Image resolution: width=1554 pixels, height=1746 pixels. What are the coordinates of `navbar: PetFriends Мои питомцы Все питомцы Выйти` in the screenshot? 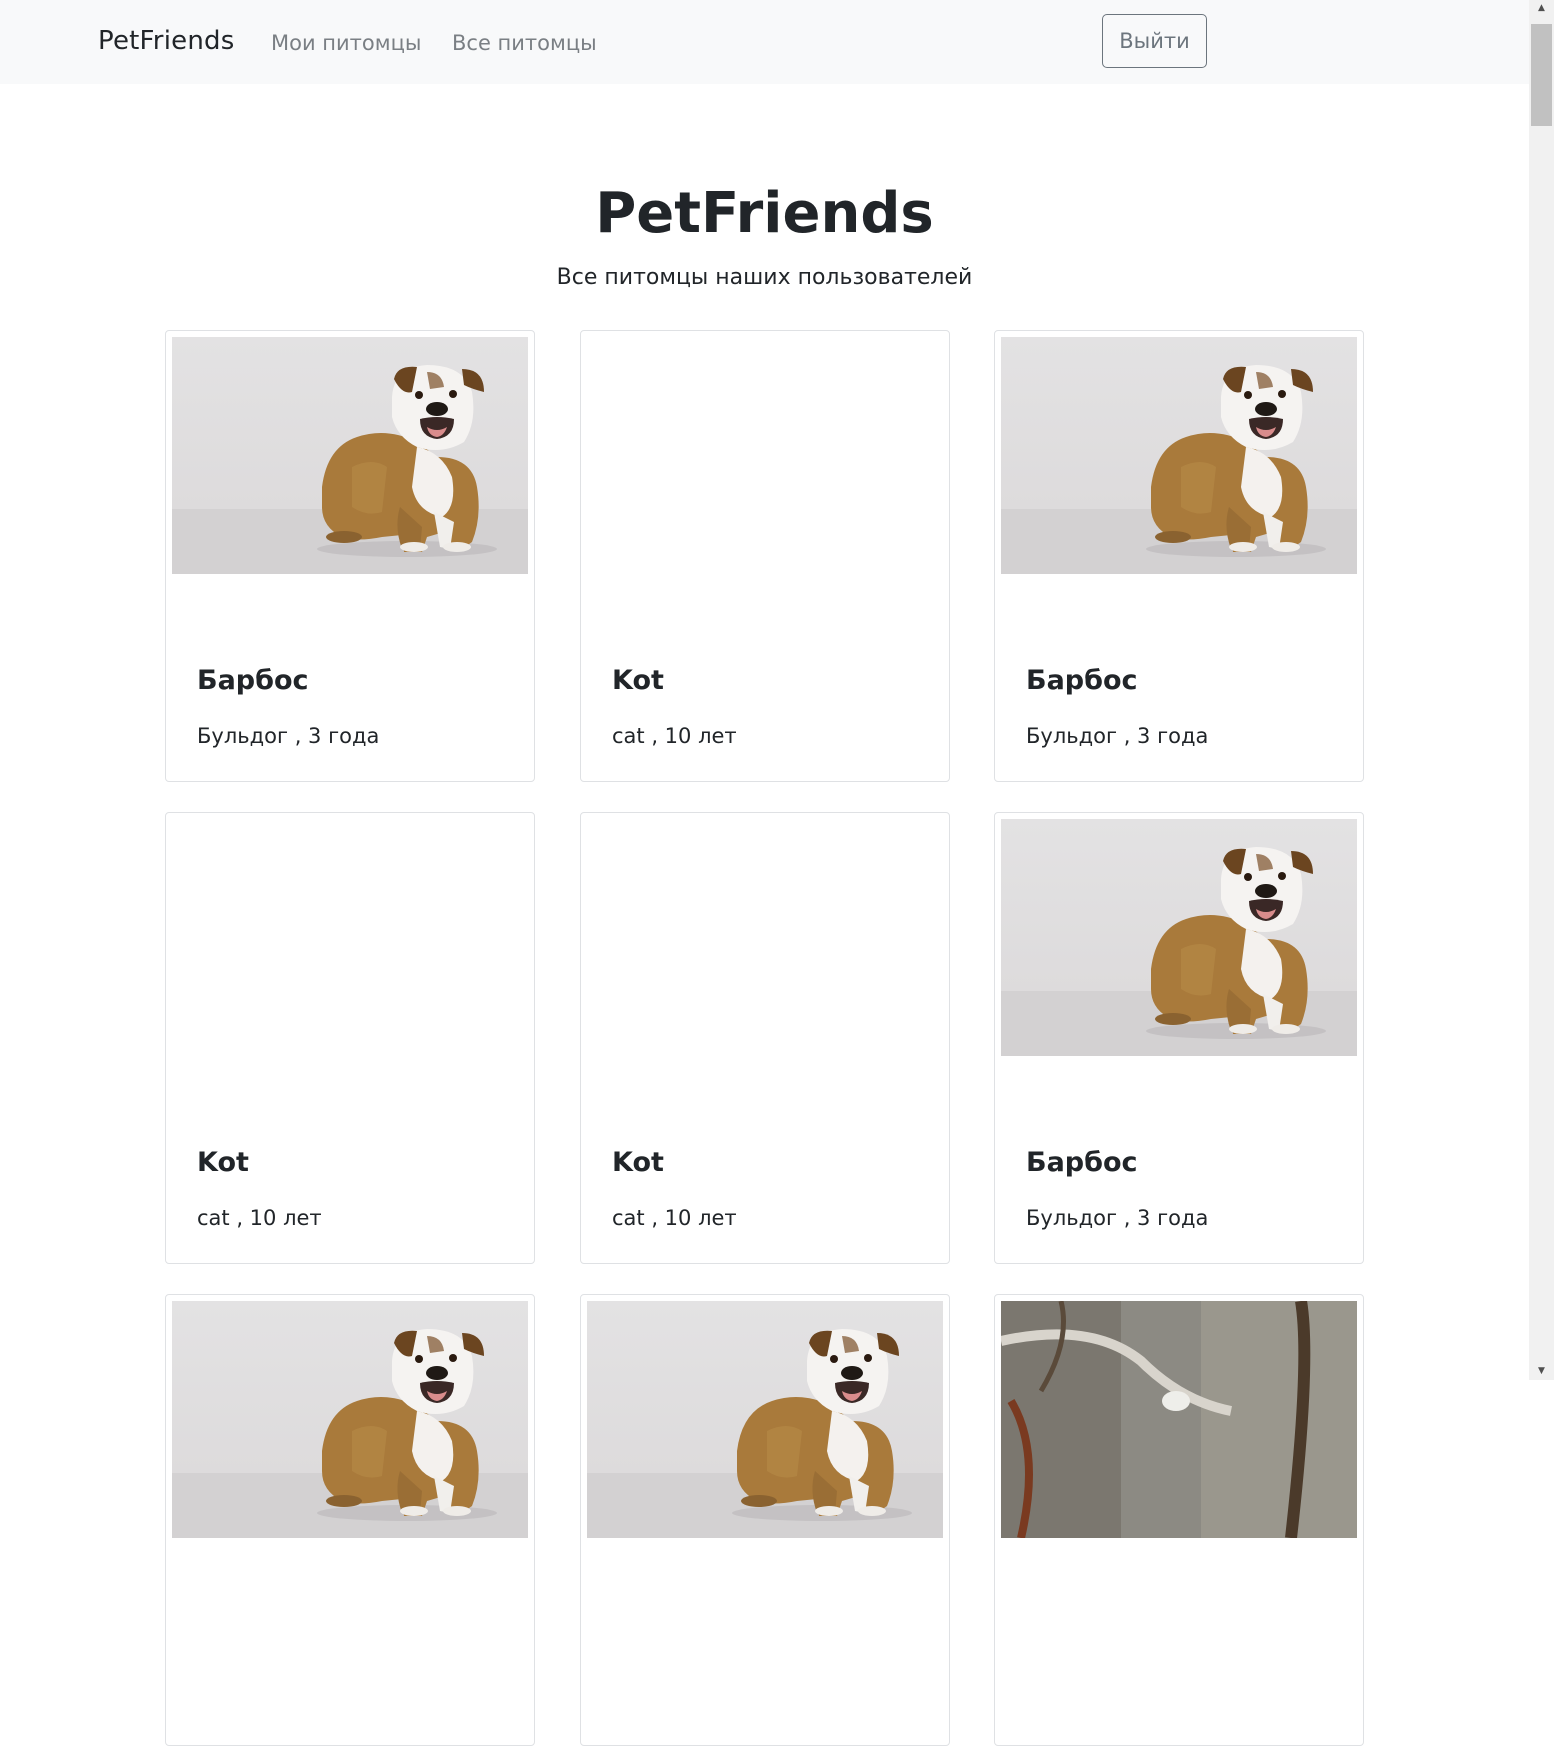 It's located at (764, 42).